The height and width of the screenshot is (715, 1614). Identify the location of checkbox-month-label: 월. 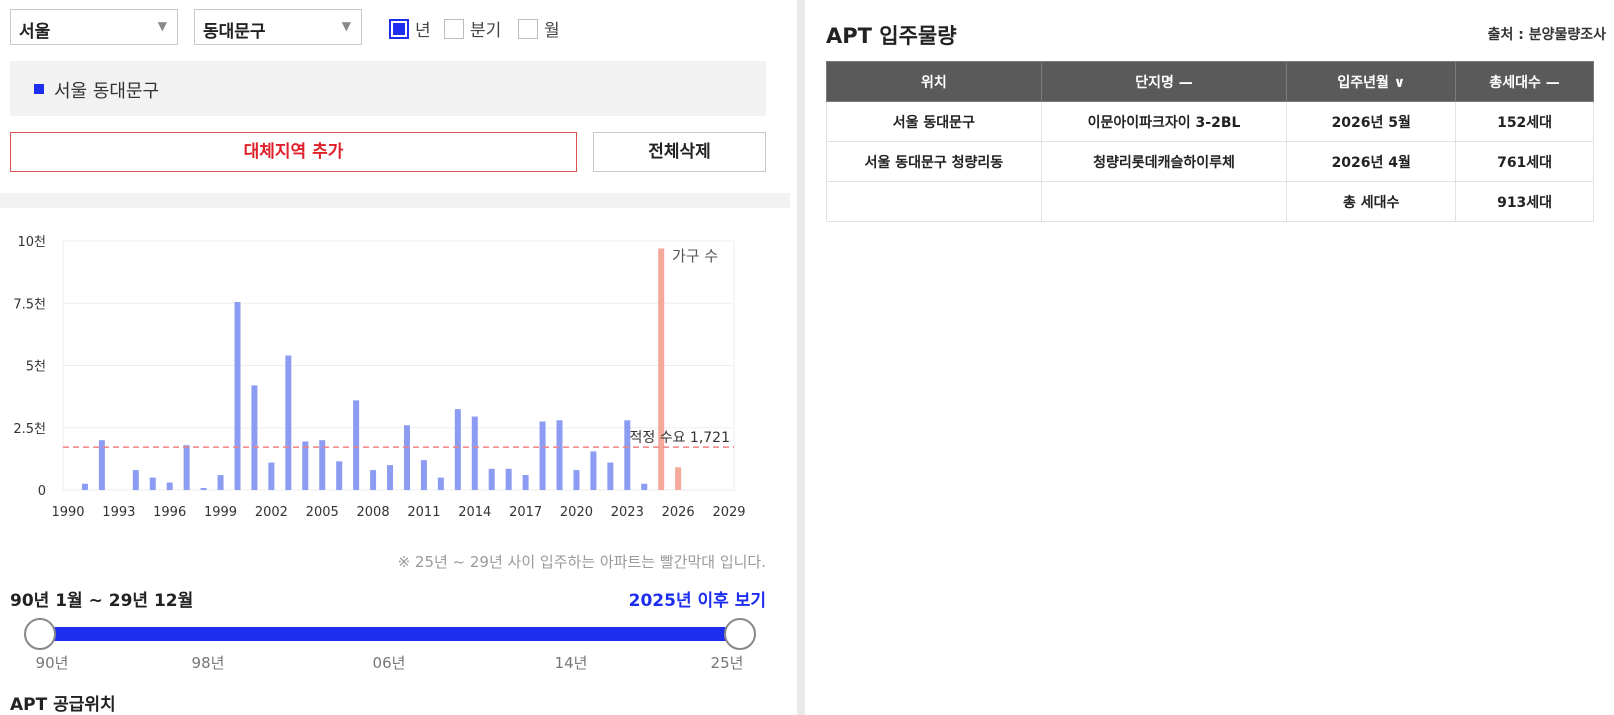
(552, 31).